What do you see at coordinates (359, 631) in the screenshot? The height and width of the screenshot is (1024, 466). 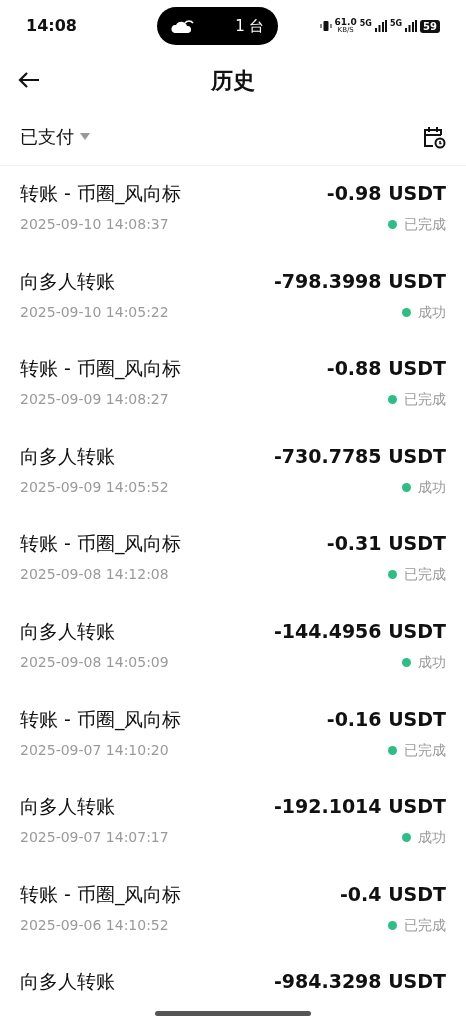 I see `transaction-amount: -144.4956 USDT` at bounding box center [359, 631].